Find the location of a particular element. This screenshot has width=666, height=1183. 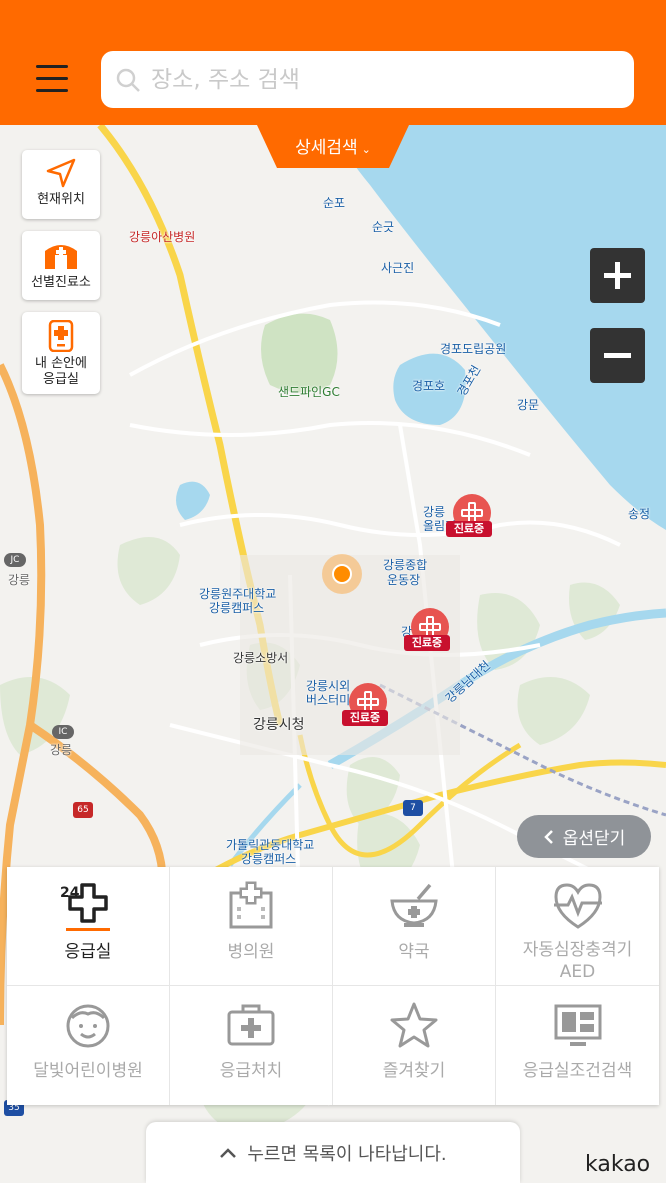

category-label: 응급실 is located at coordinates (88, 952).